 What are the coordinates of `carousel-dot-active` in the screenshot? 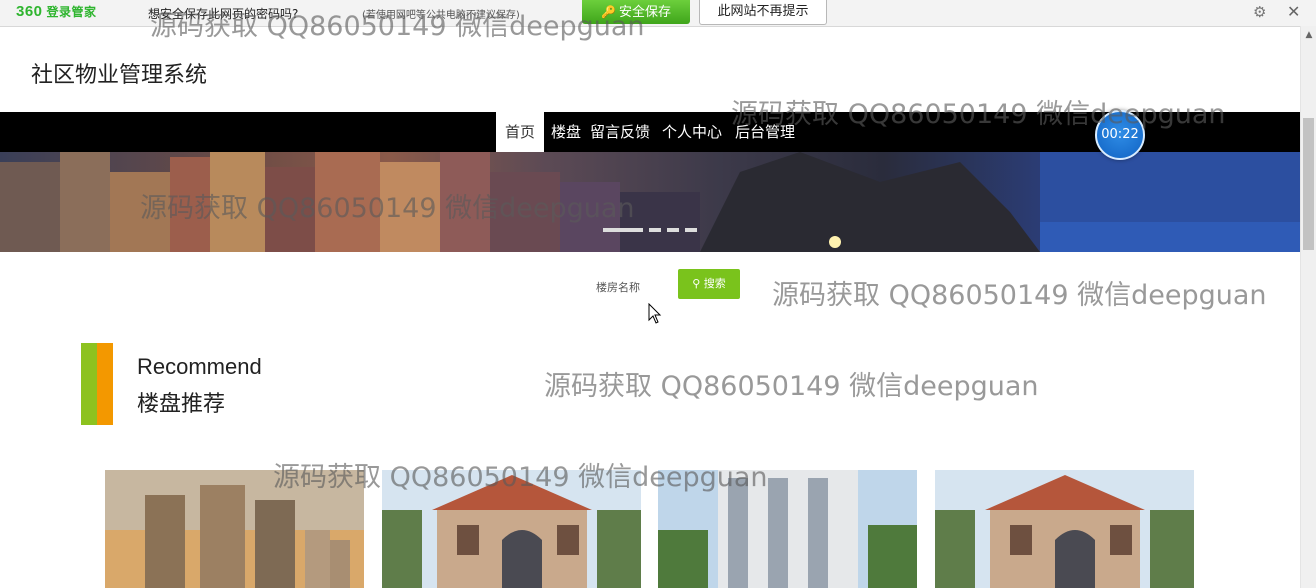 It's located at (623, 230).